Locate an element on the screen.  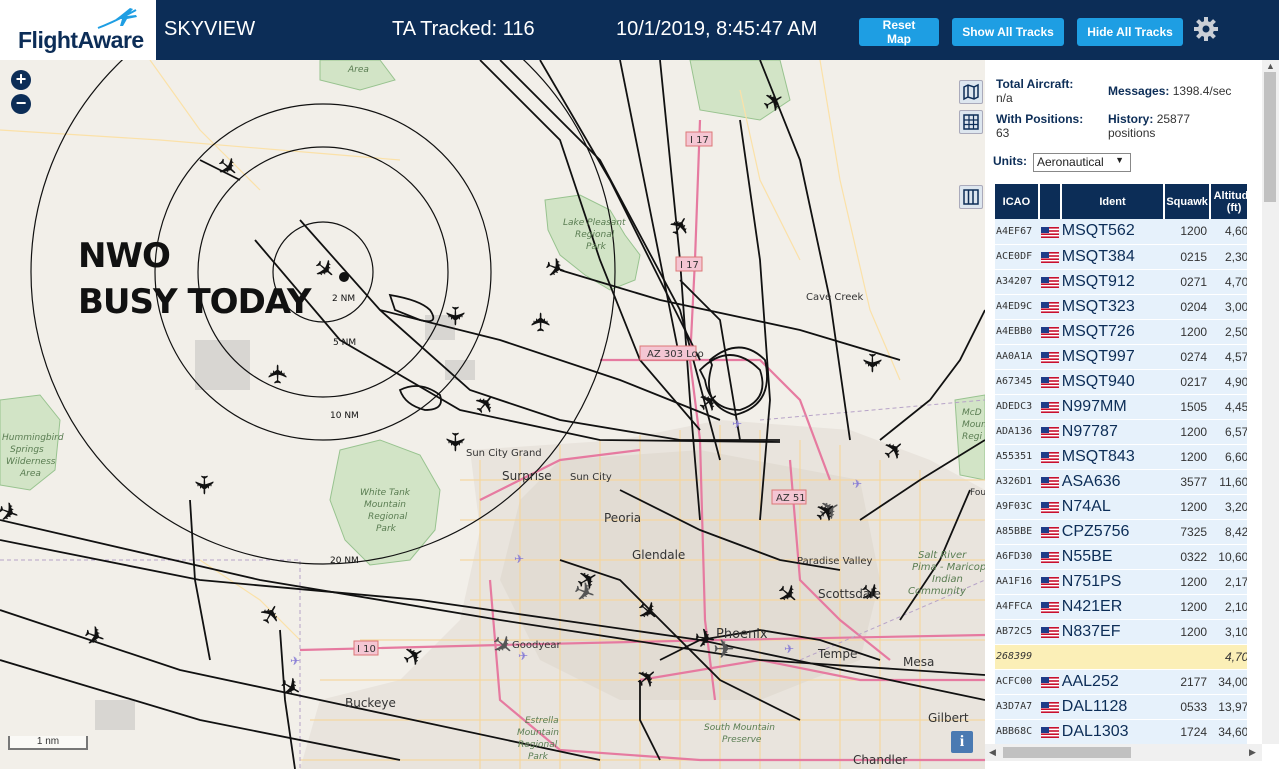
hide-all-tracks-button: Hide All Tracks is located at coordinates (1130, 32).